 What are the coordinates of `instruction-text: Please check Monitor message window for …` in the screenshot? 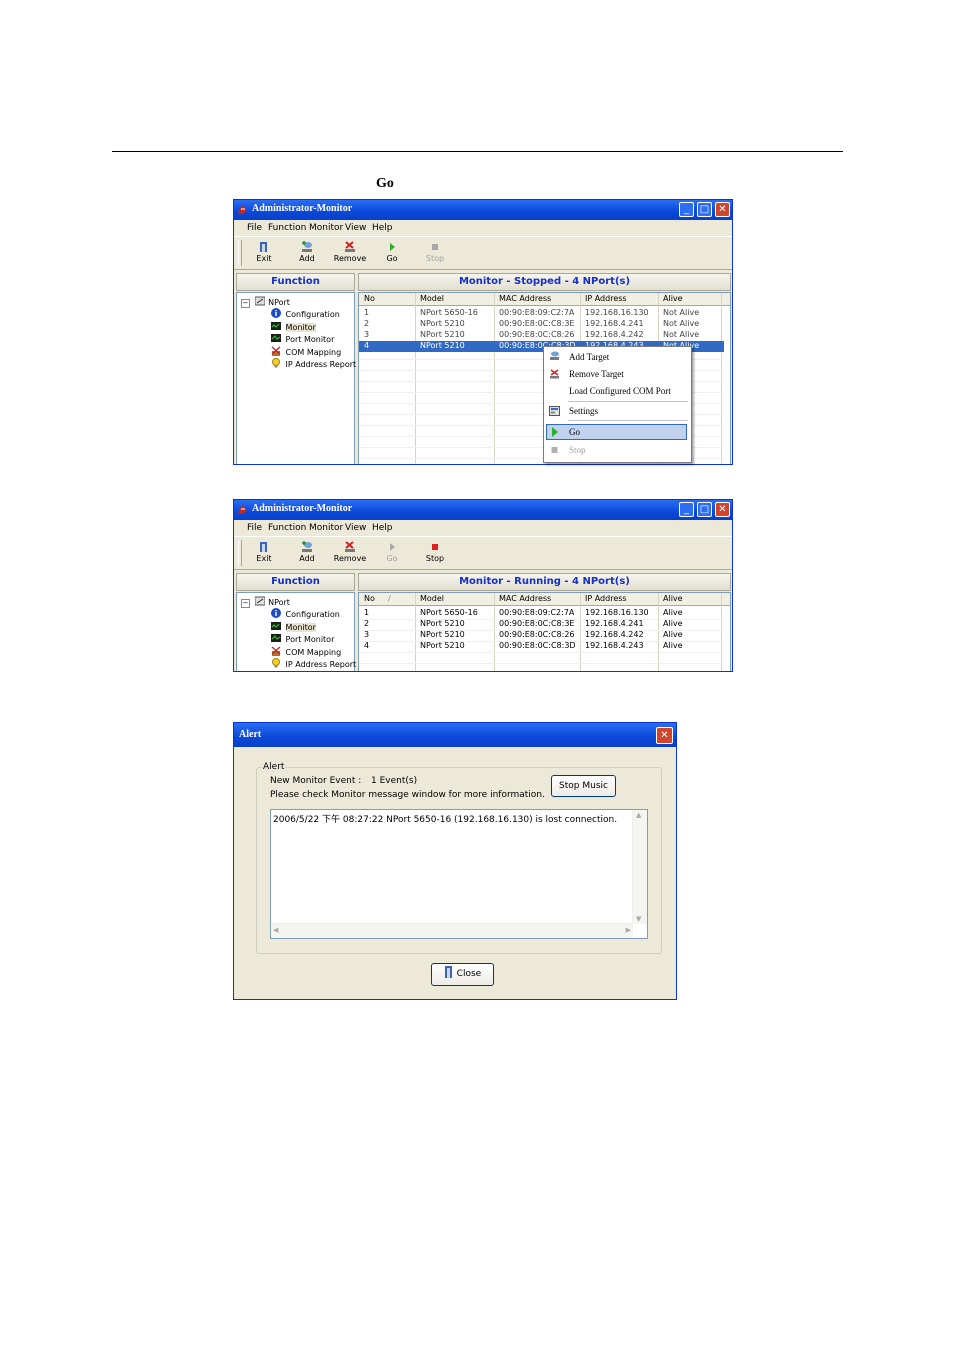 It's located at (407, 795).